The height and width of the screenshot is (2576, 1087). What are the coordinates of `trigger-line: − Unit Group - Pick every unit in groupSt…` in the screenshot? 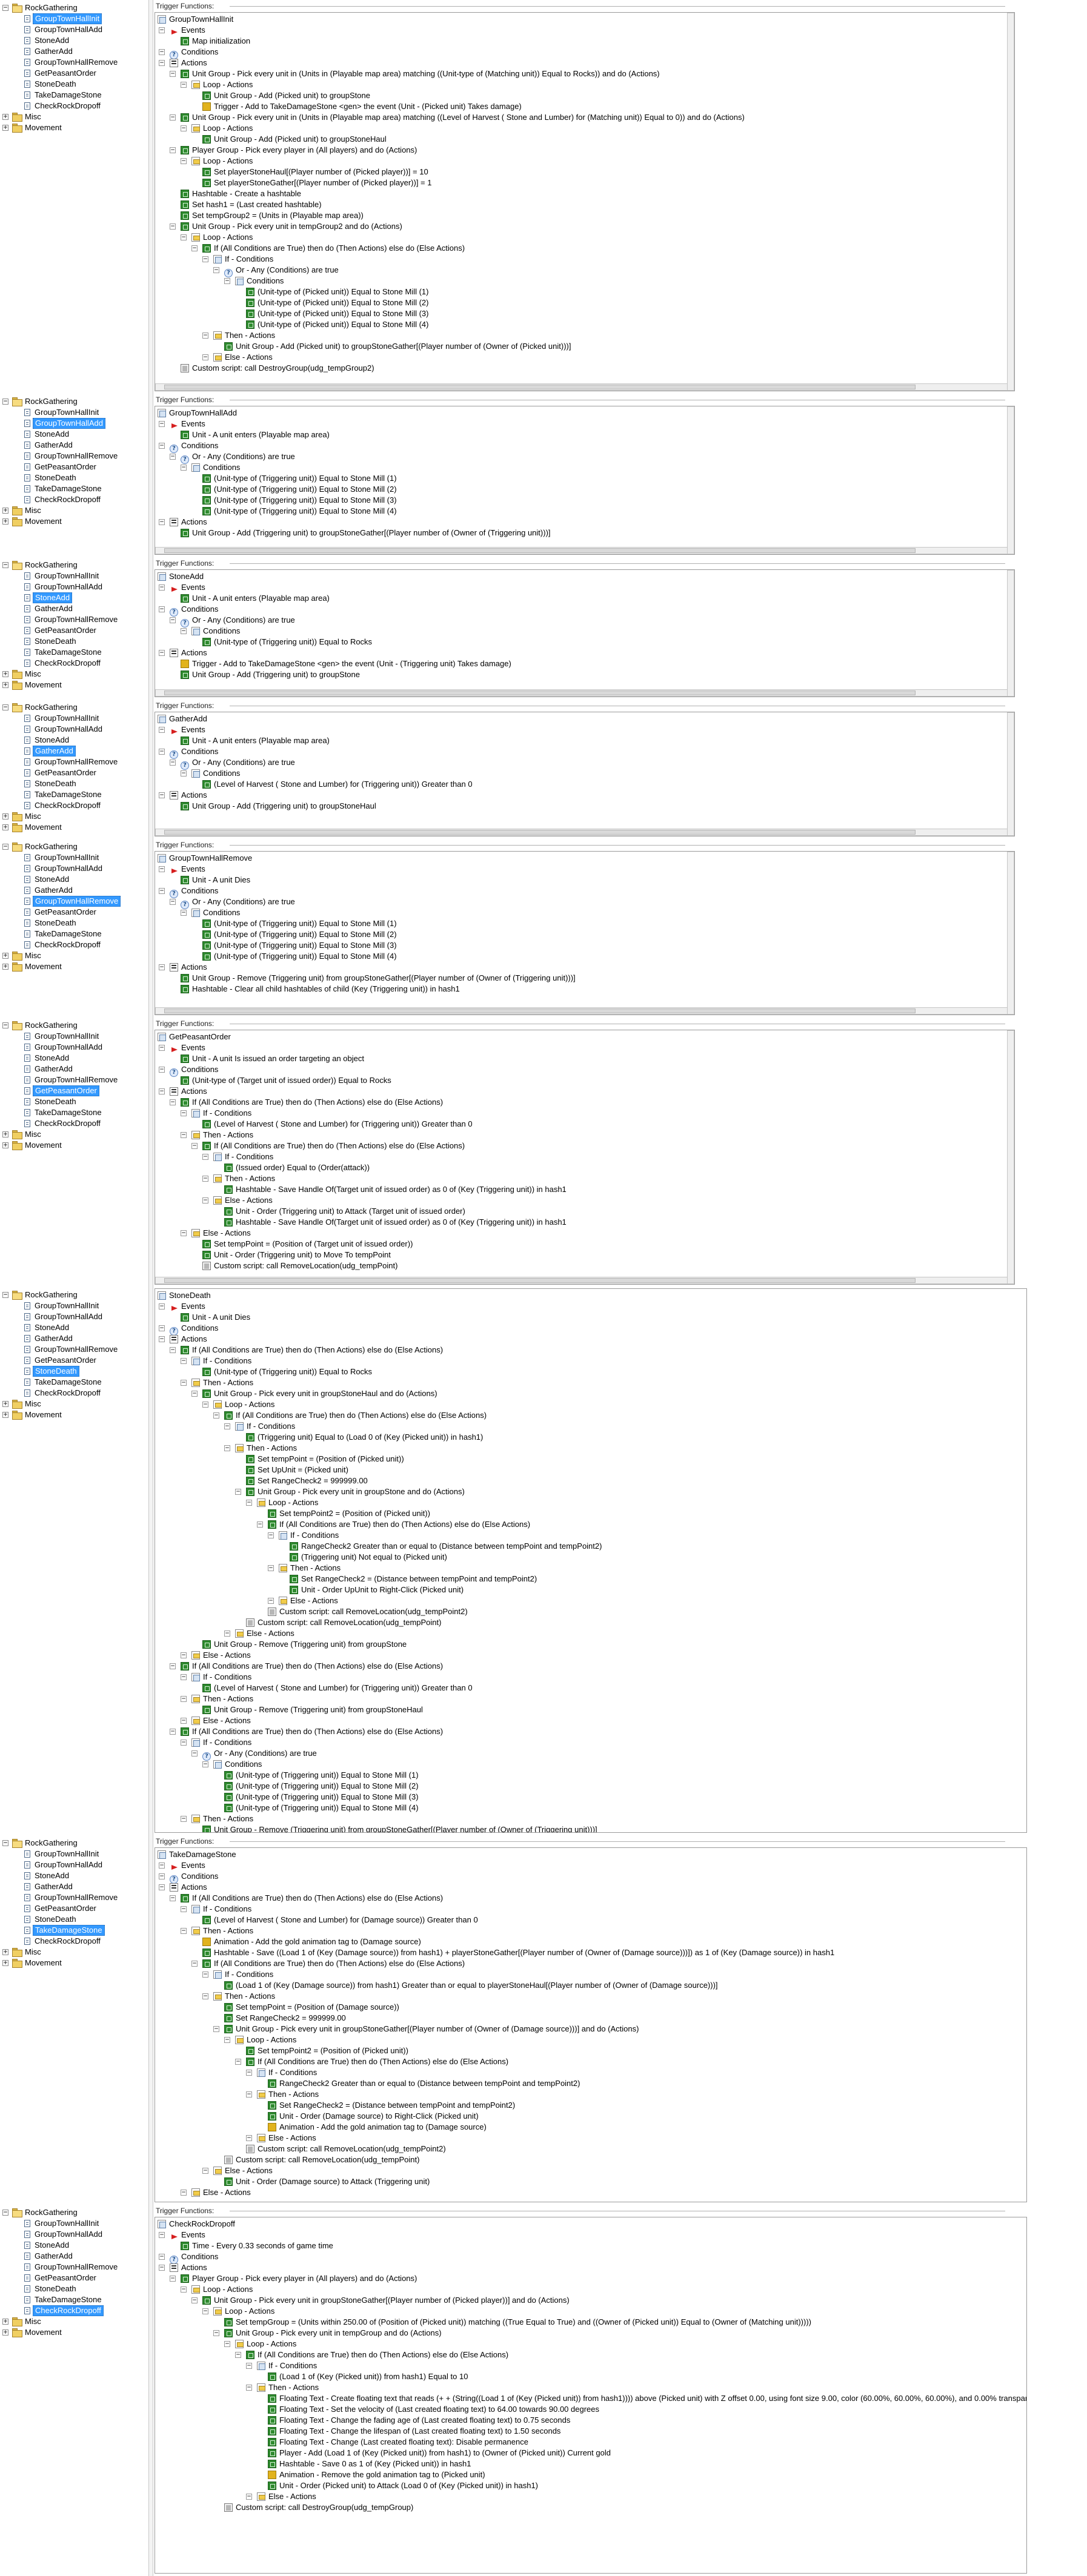 It's located at (380, 2300).